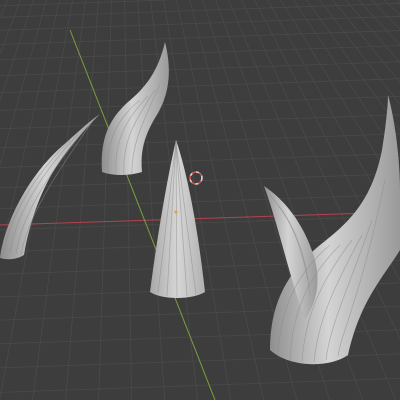 The width and height of the screenshot is (400, 400). I want to click on horn-back-object, so click(135, 109).